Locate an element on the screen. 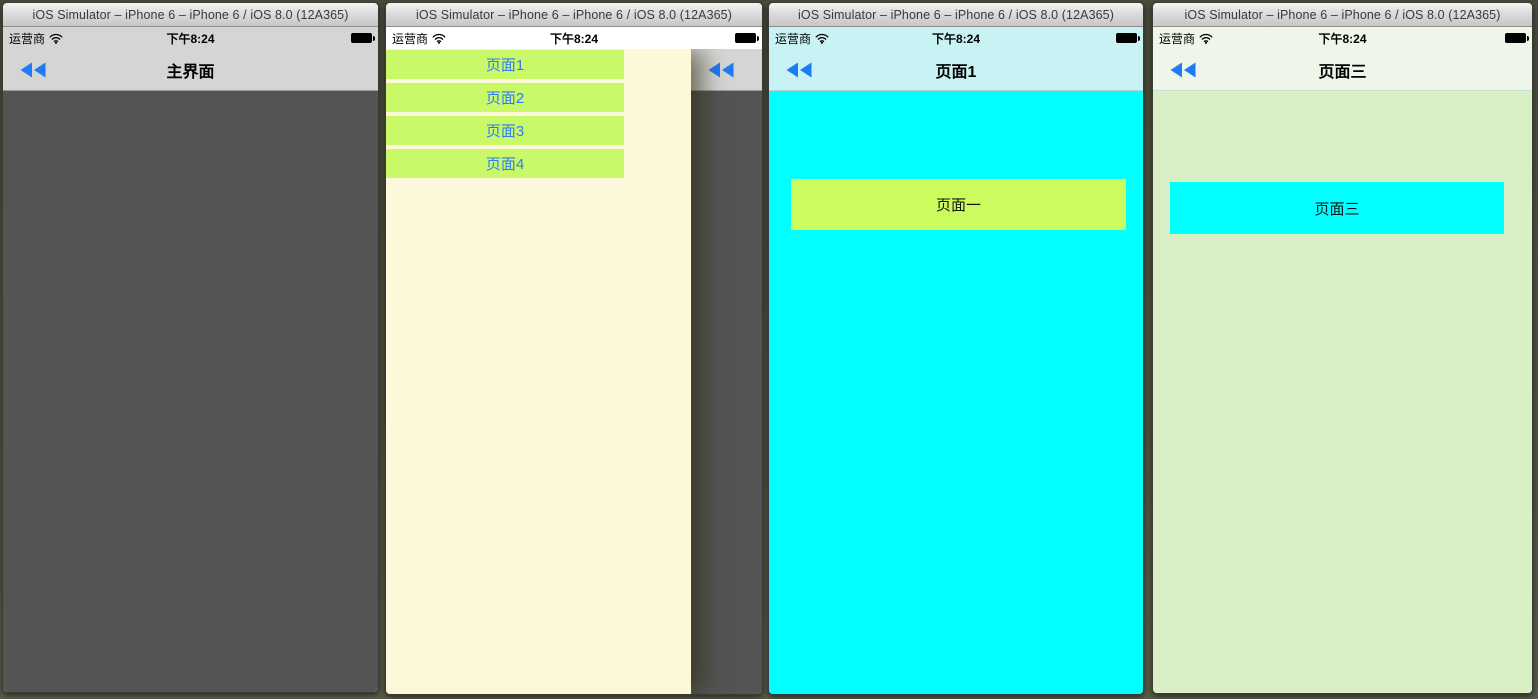 The height and width of the screenshot is (699, 1538). nav-bar-main: 主界面 is located at coordinates (190, 70).